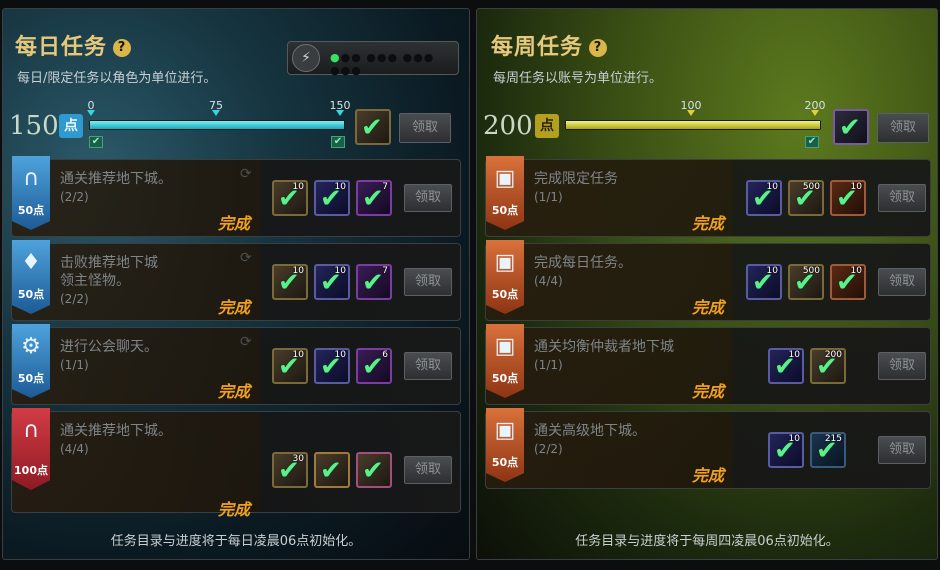 The image size is (940, 570). Describe the element at coordinates (708, 196) in the screenshot. I see `weekly-task-1: ▣ 50点 完成限定任务 (1/1) 完成 ✔ 10 ✔ 500 ✔ 10 领取` at that location.